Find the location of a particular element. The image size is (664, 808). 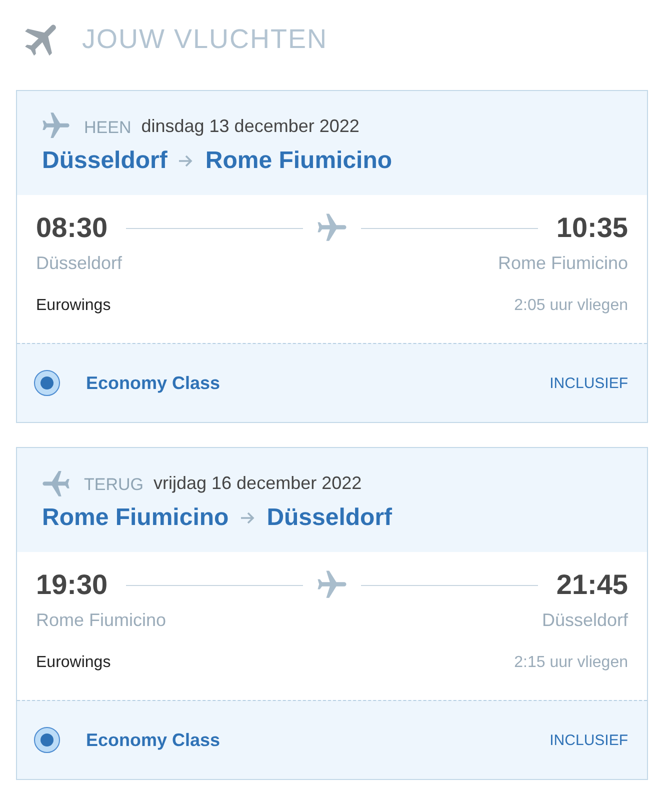

origin-city: Düsseldorf is located at coordinates (105, 161).